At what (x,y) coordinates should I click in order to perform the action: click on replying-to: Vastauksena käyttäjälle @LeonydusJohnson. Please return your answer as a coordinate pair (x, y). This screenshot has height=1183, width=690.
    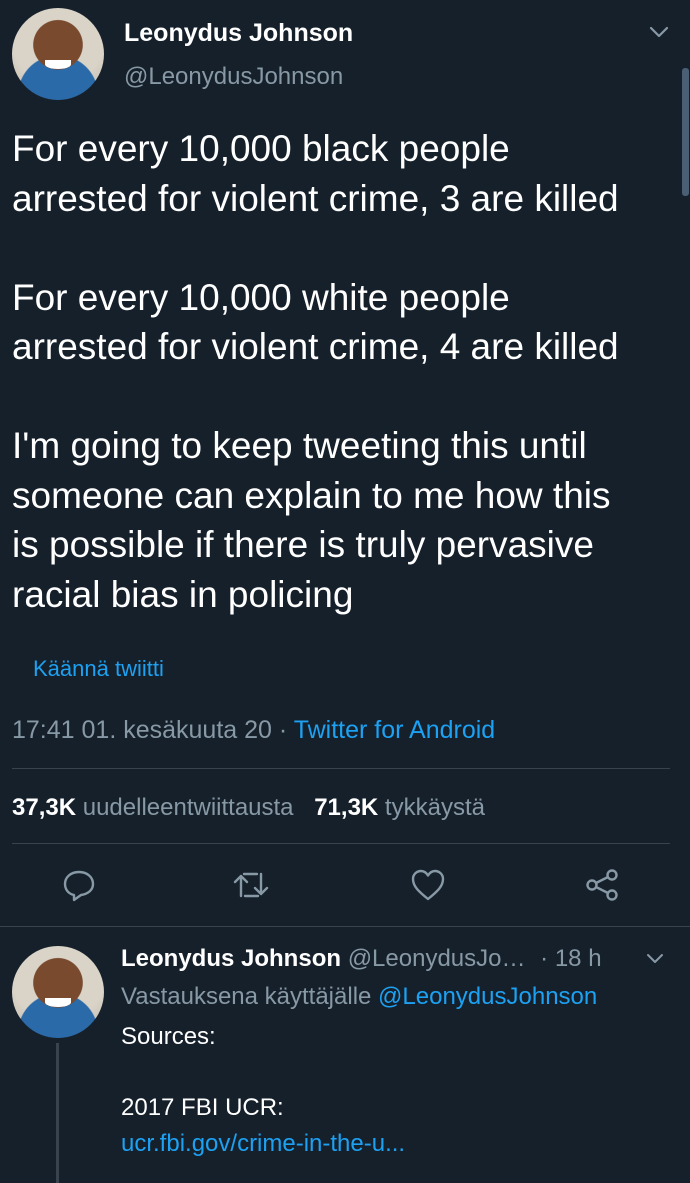
    Looking at the image, I should click on (359, 997).